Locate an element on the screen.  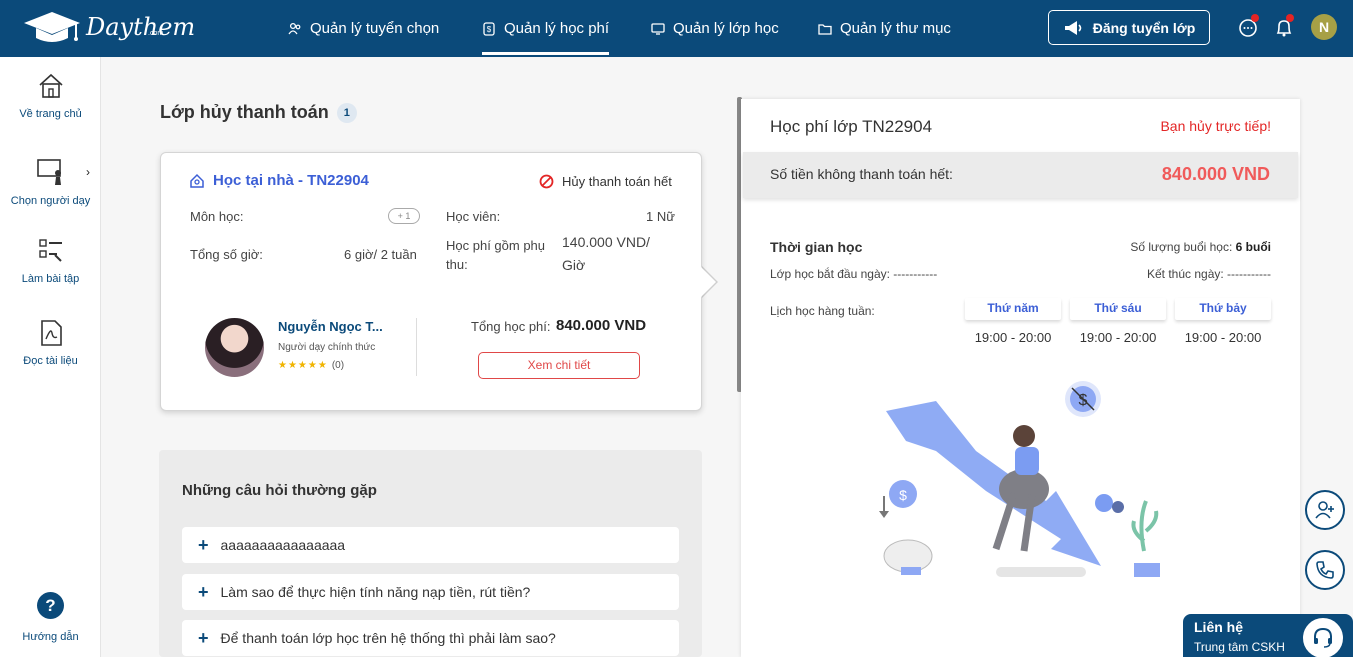
study-time-title: Thời gian học is located at coordinates (816, 247).